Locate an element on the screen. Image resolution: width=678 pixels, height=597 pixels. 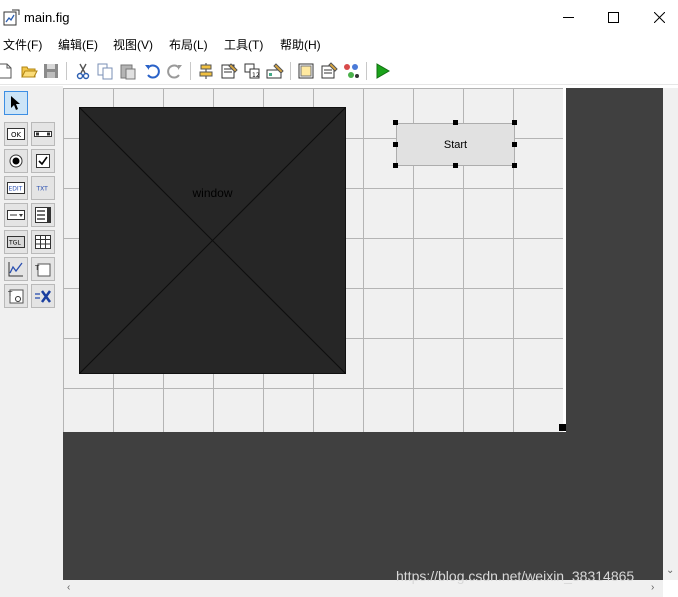
list-box-tool is located at coordinates (43, 215).